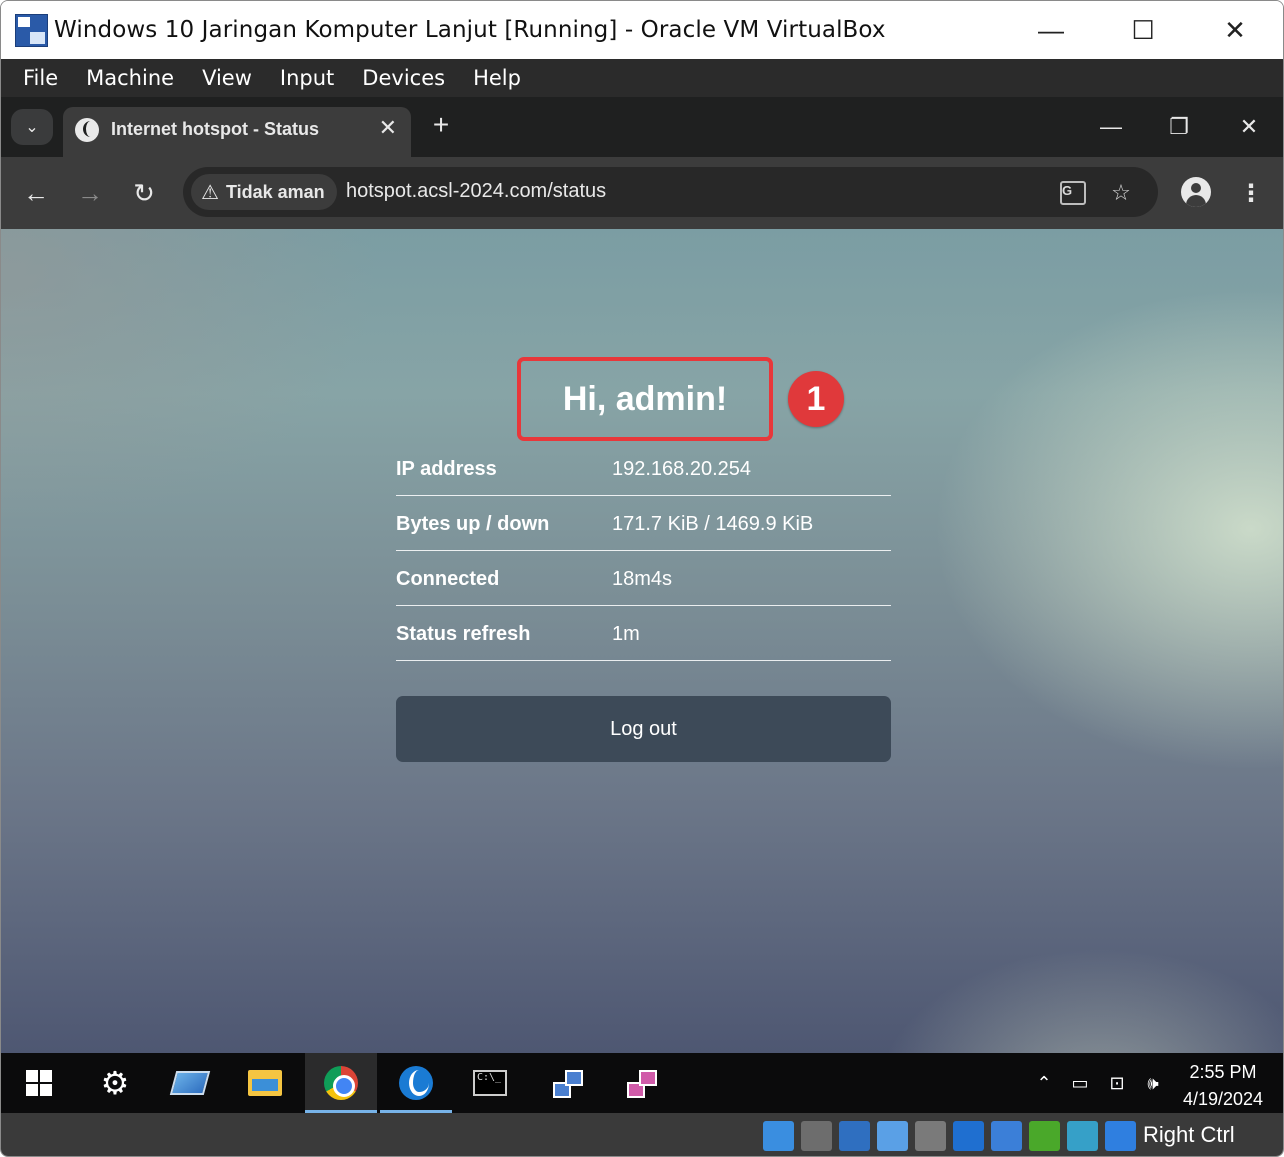  Describe the element at coordinates (1051, 30) in the screenshot. I see `minimize-button: —` at that location.